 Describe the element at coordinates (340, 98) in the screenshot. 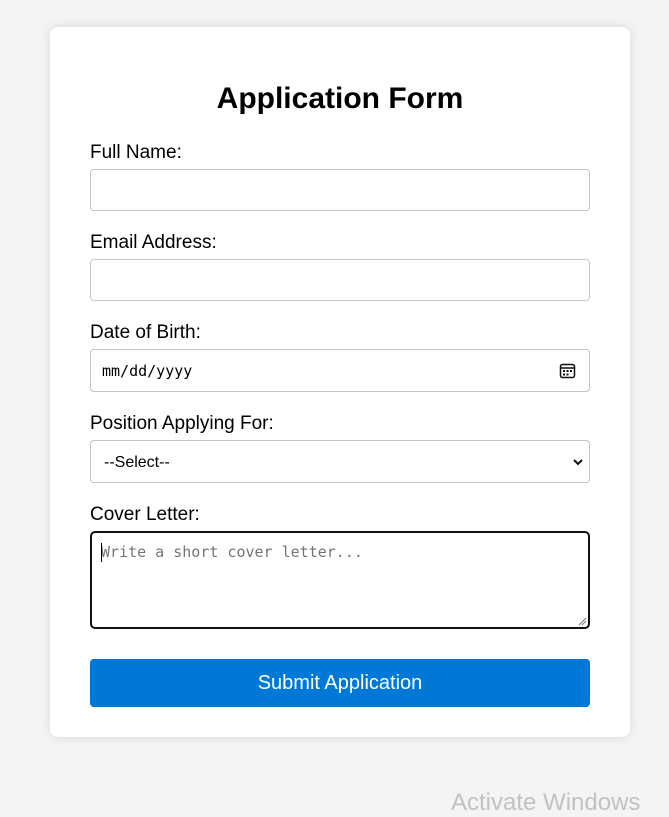

I see `form-title: Application Form` at that location.